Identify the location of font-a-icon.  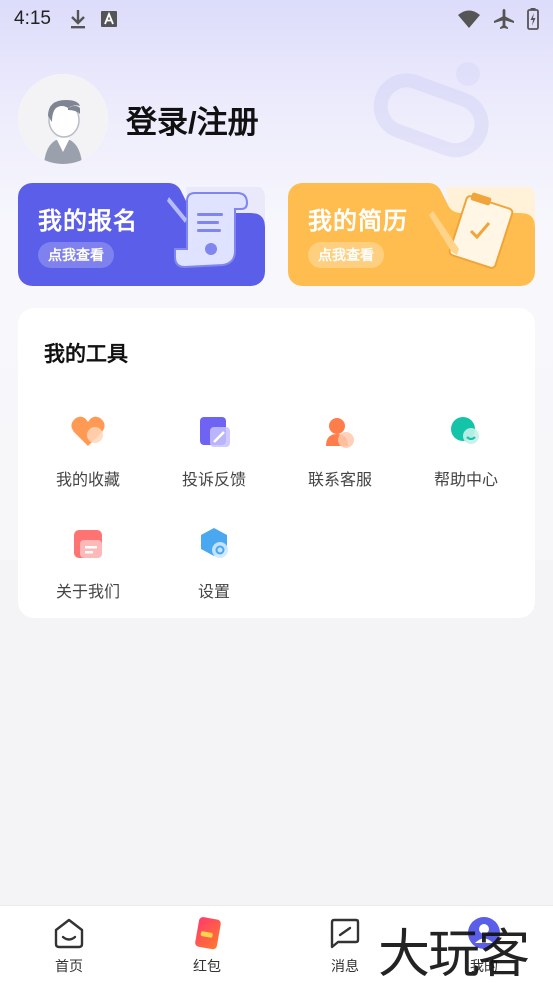
(108, 19).